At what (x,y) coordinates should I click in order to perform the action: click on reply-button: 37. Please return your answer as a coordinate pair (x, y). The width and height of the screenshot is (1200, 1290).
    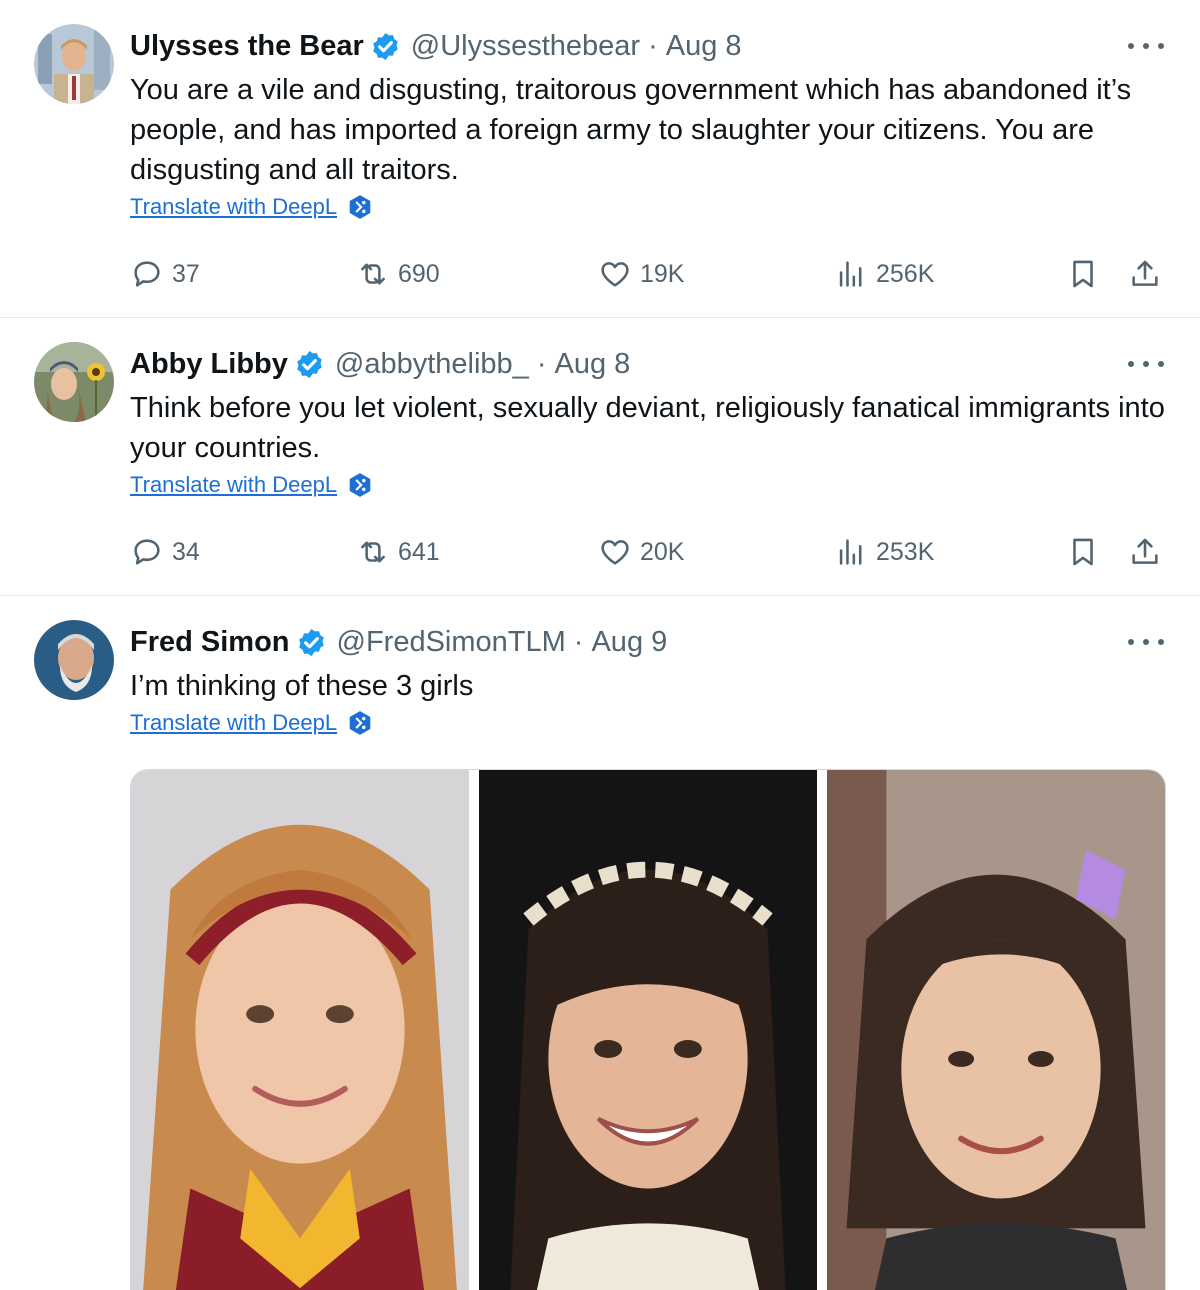
    Looking at the image, I should click on (165, 274).